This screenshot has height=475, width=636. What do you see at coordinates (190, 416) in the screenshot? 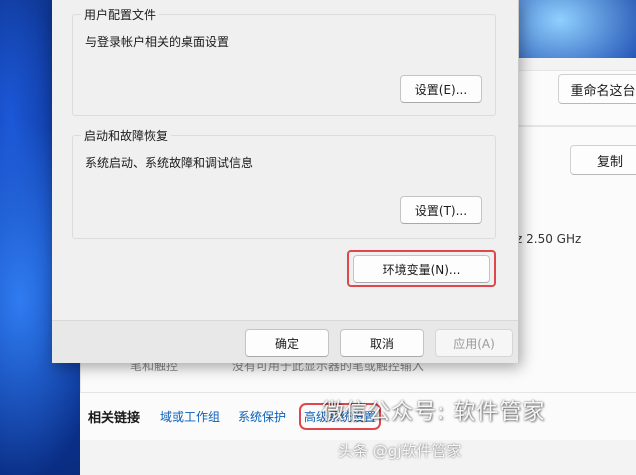
I see `domain-workgroup-link: 域或工作组` at bounding box center [190, 416].